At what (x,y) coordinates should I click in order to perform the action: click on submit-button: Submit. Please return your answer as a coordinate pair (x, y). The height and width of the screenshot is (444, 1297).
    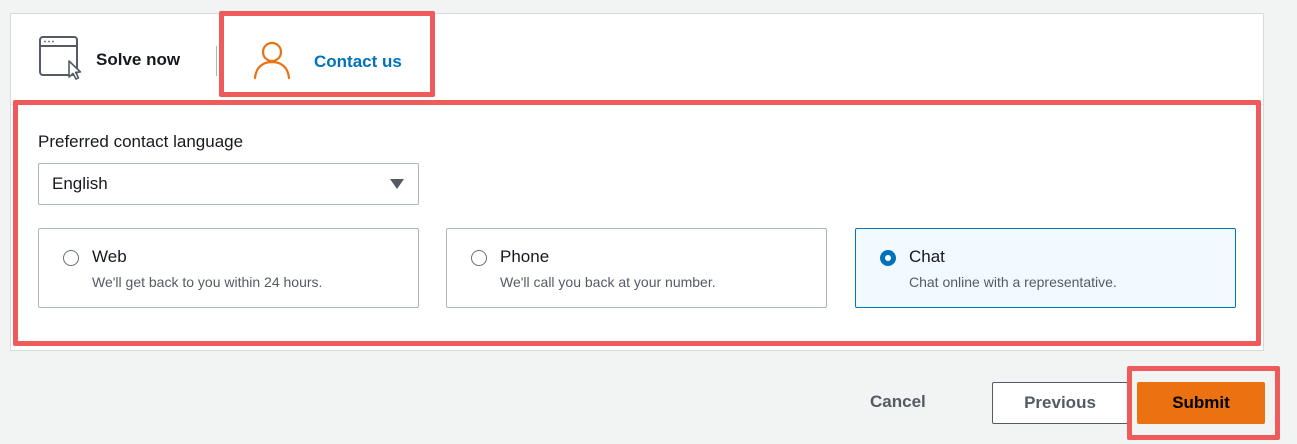
    Looking at the image, I should click on (1201, 403).